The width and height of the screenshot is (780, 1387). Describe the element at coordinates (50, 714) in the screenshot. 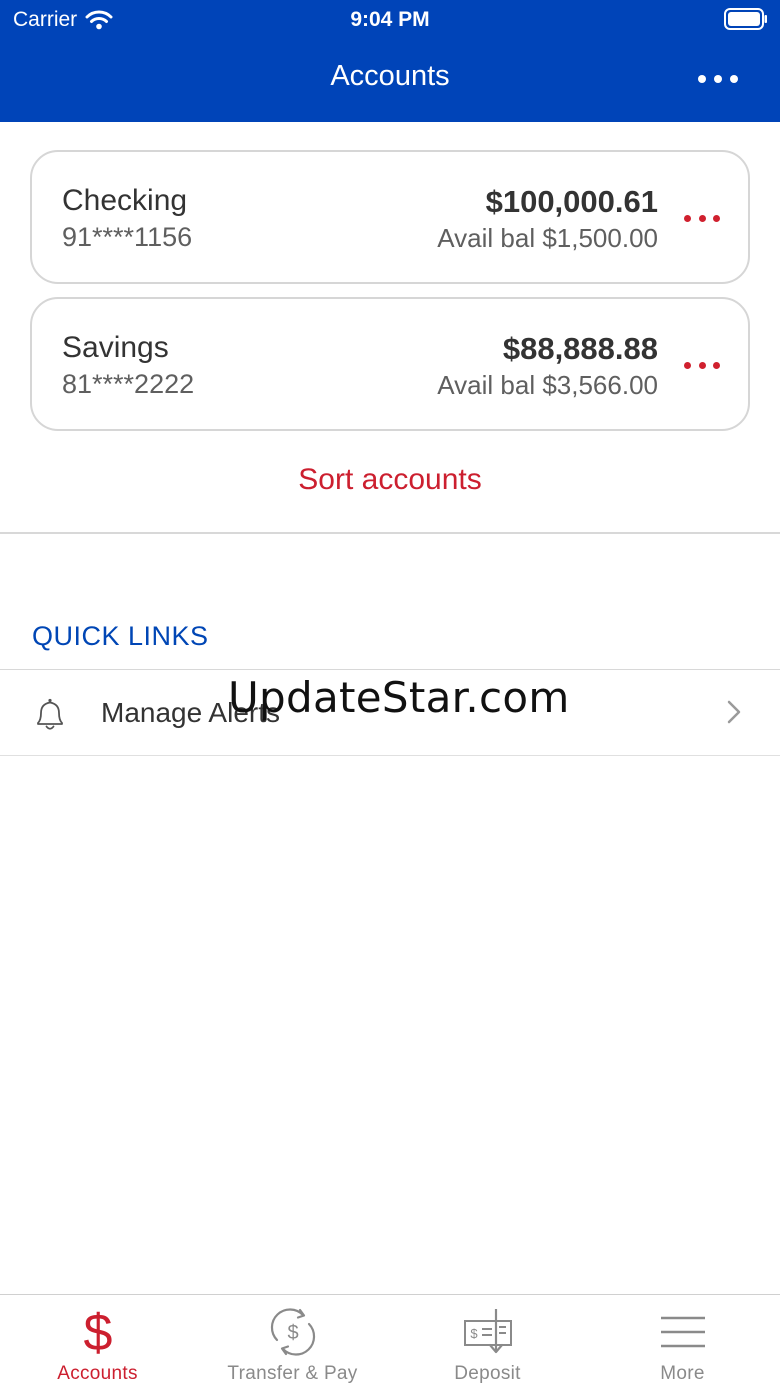

I see `bell-icon` at that location.